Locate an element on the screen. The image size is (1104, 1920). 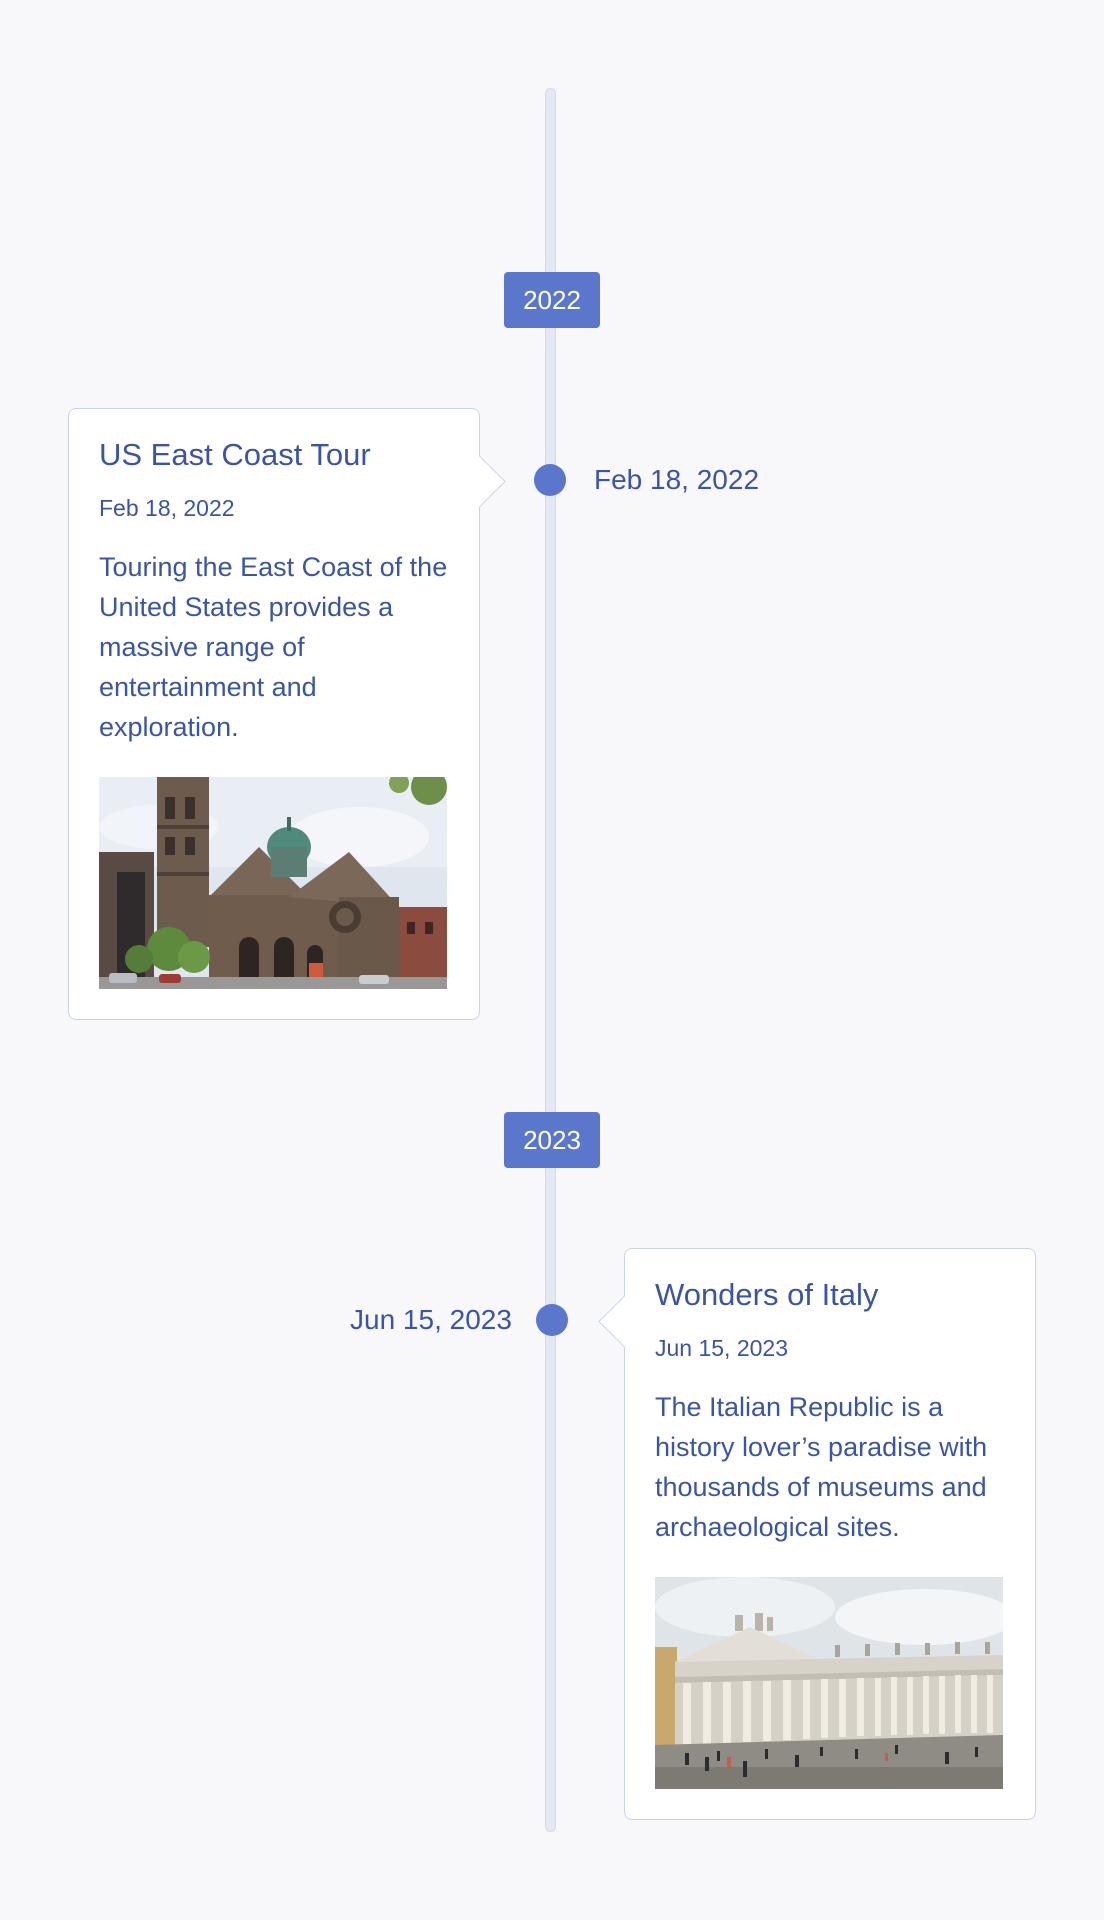
church-photo is located at coordinates (273, 883).